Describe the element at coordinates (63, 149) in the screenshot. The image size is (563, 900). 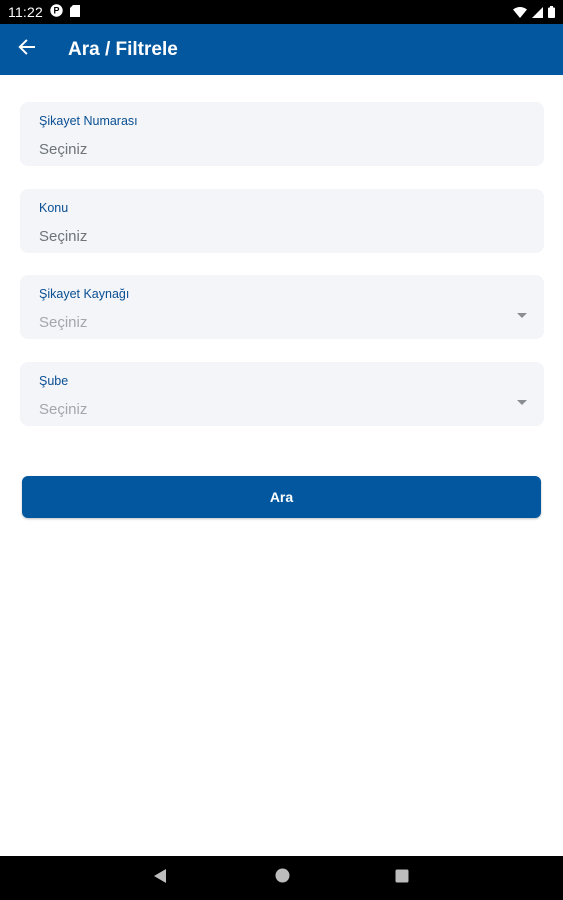
I see `complaint-number-input: Seçiniz` at that location.